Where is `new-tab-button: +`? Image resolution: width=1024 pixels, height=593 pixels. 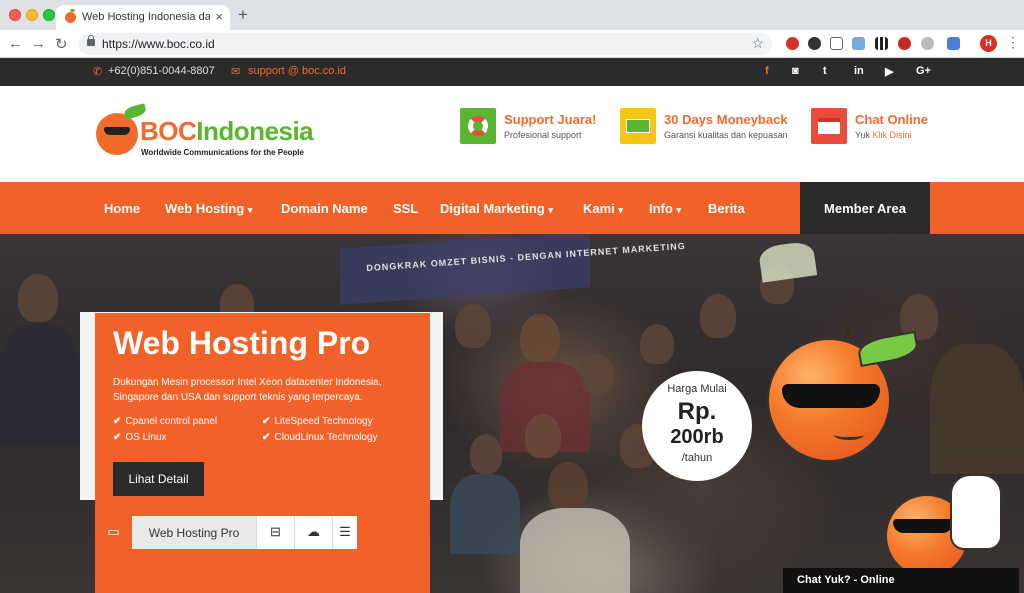 new-tab-button: + is located at coordinates (243, 15).